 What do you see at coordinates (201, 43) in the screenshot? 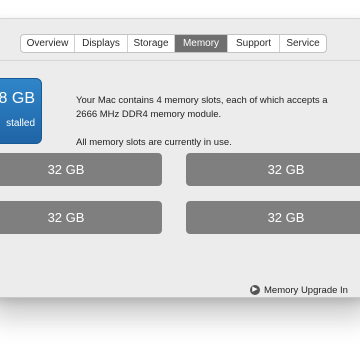
I see `tab-memory: Memory` at bounding box center [201, 43].